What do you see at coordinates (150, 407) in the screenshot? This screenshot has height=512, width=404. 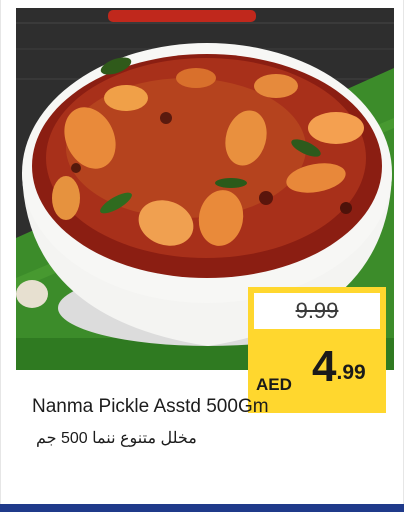 I see `product-title: Nanma Pickle Asstd 500Gm` at bounding box center [150, 407].